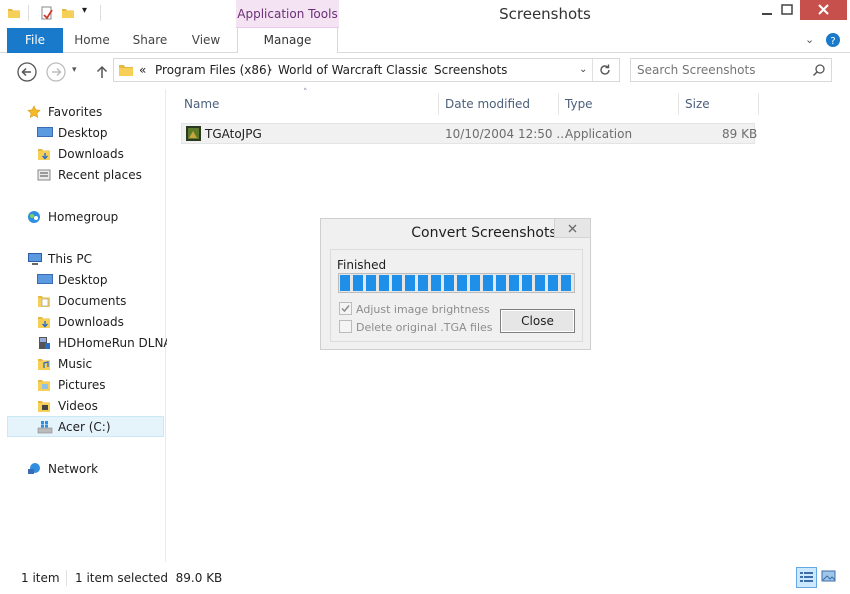 This screenshot has width=850, height=594. What do you see at coordinates (70, 259) in the screenshot?
I see `nav-label: This PC` at bounding box center [70, 259].